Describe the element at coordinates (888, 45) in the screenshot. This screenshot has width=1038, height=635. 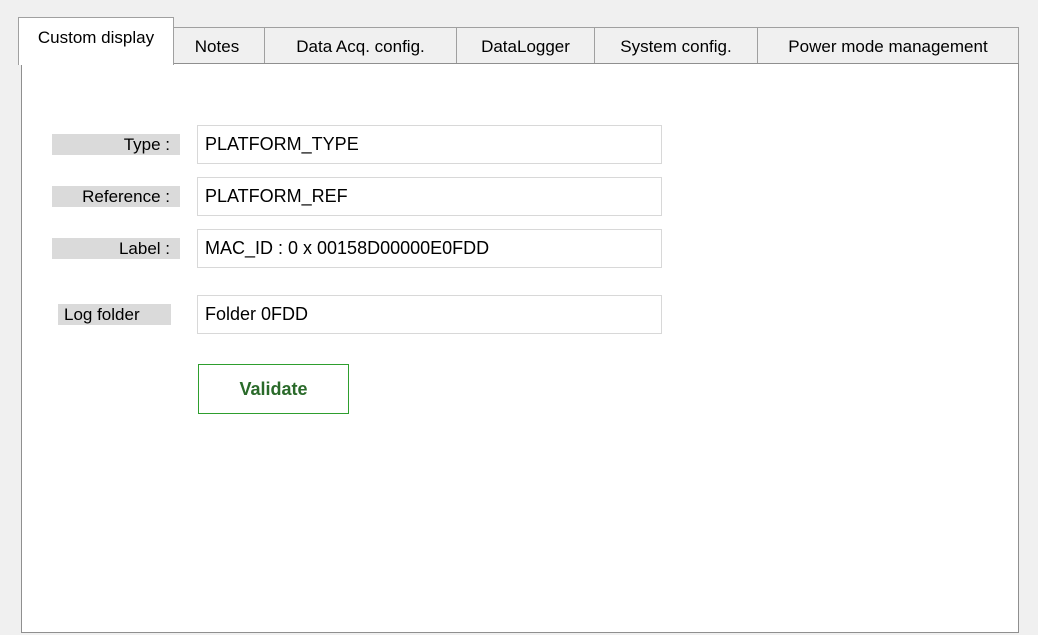
I see `tab-power-mode-management: Power mode management` at that location.